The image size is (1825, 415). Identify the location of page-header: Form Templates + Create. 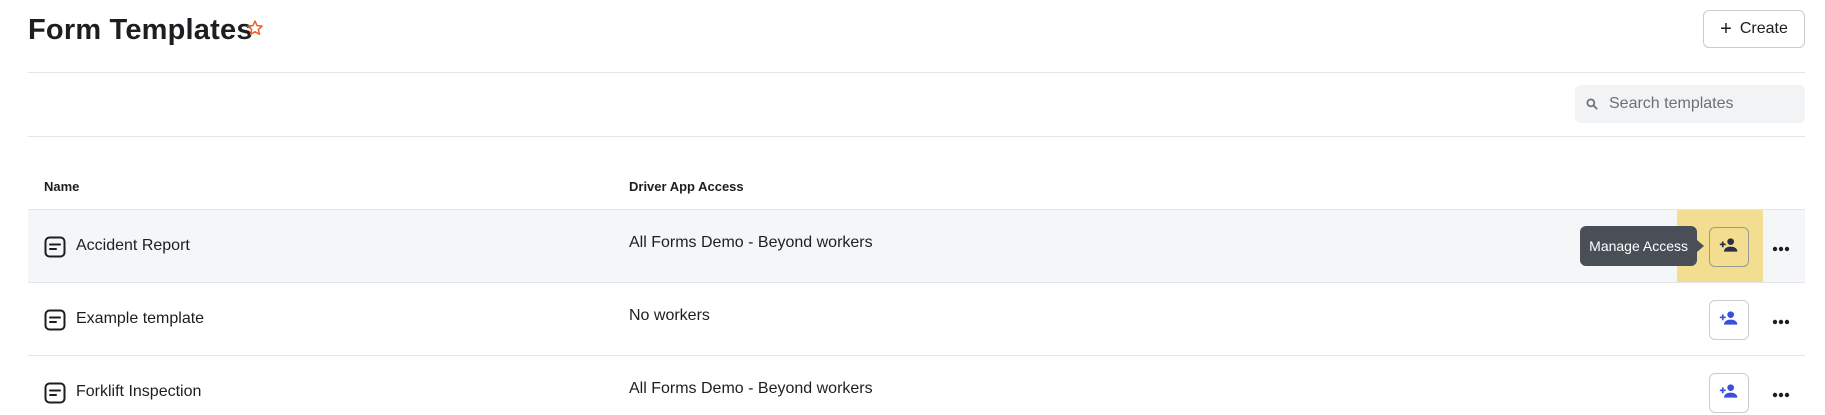
(916, 36).